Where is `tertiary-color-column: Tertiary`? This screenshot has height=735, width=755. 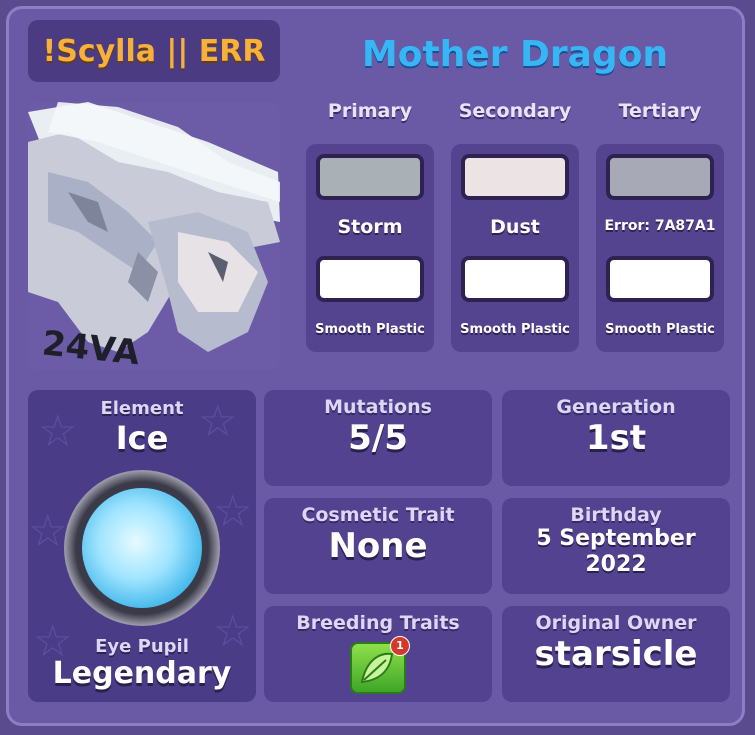 tertiary-color-column: Tertiary is located at coordinates (660, 114).